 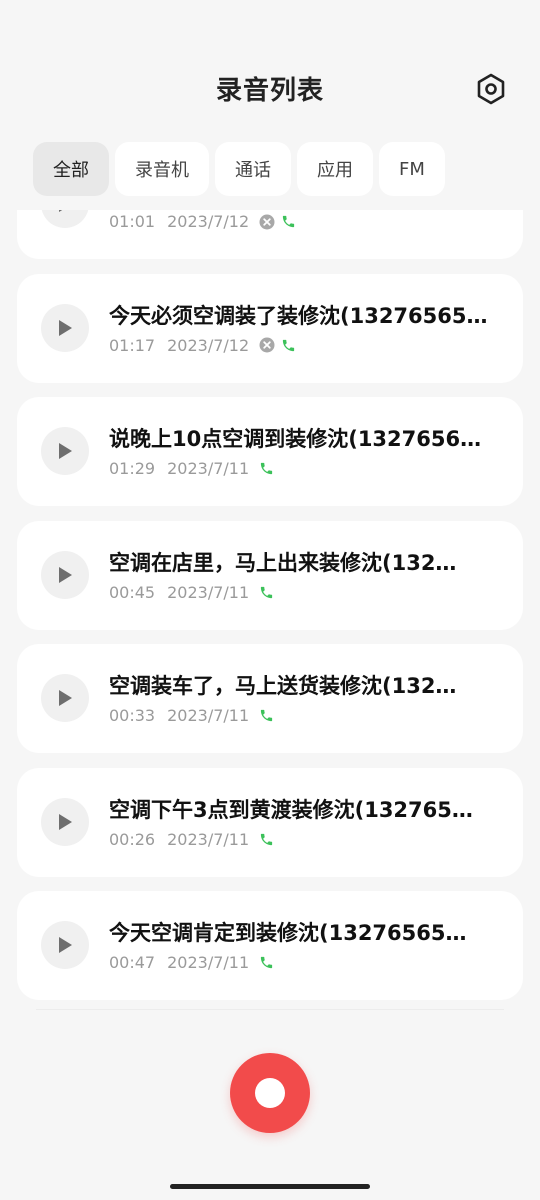 I want to click on tab-apps: 应用, so click(x=335, y=169).